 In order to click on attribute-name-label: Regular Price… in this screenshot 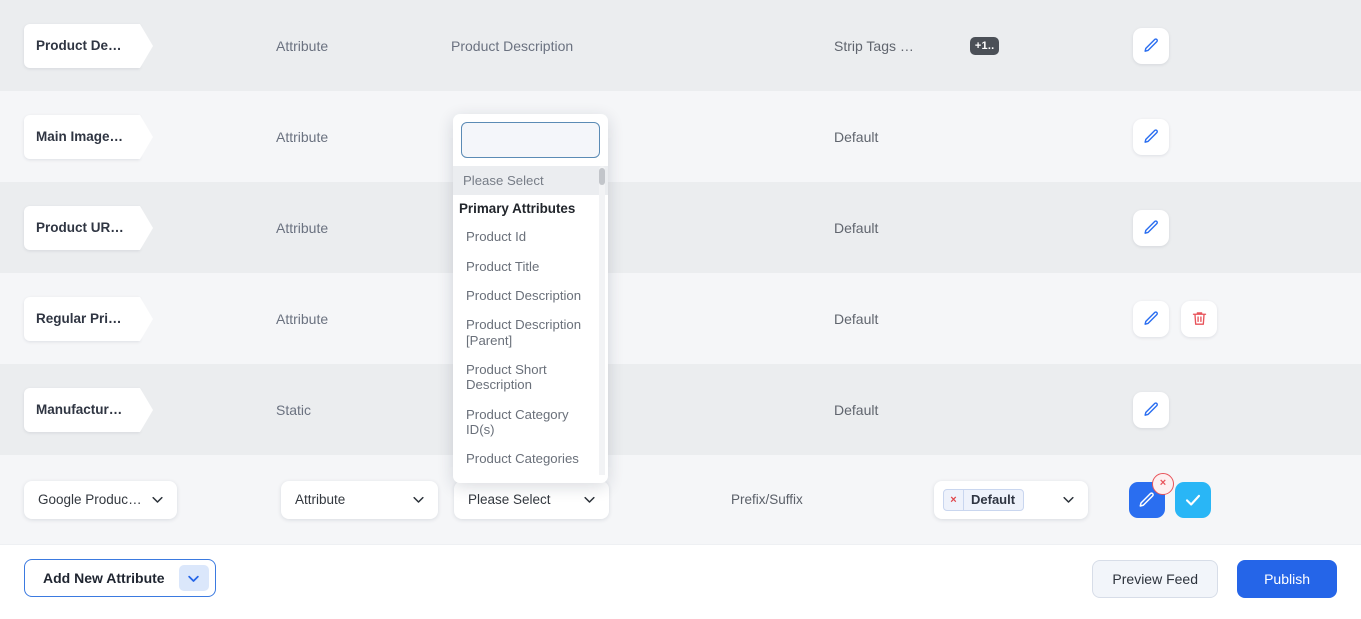, I will do `click(81, 318)`.